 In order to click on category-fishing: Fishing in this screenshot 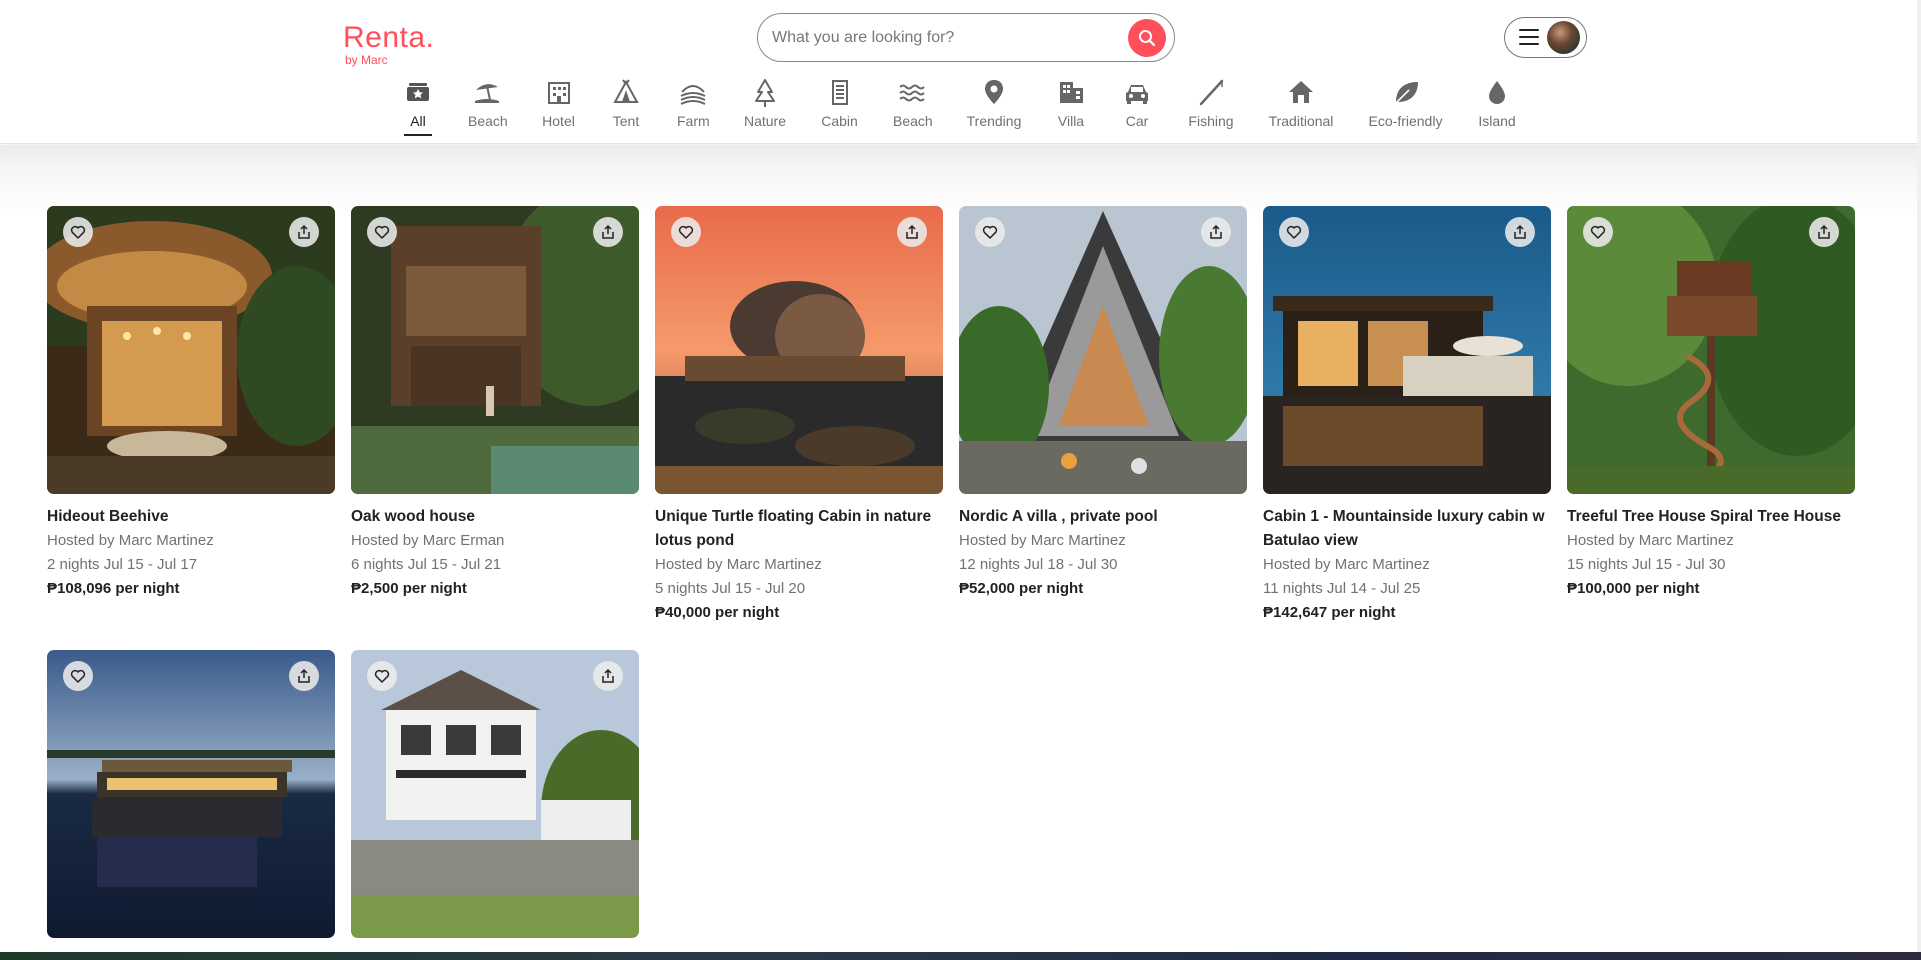, I will do `click(1211, 104)`.